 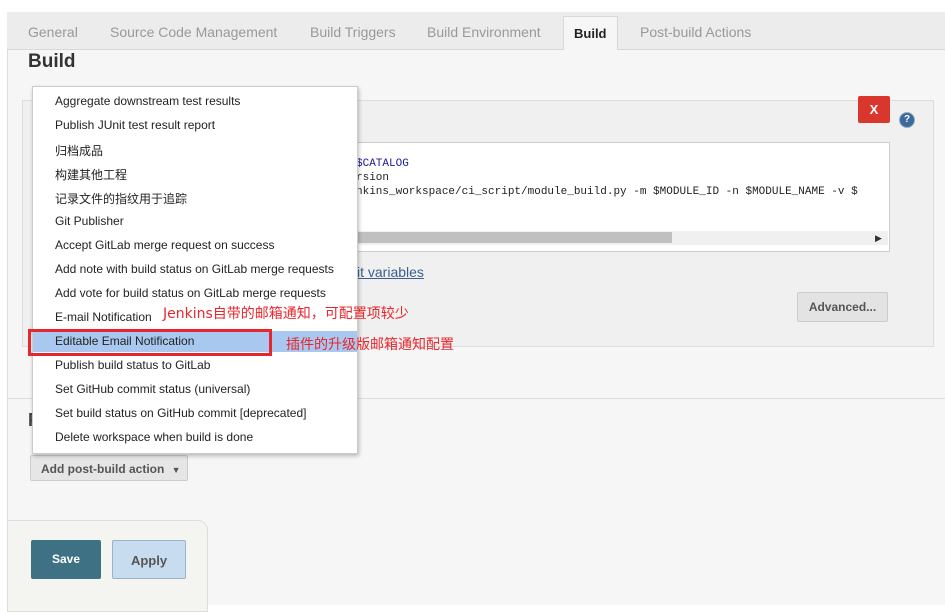 What do you see at coordinates (373, 178) in the screenshot?
I see `code-line: rsion` at bounding box center [373, 178].